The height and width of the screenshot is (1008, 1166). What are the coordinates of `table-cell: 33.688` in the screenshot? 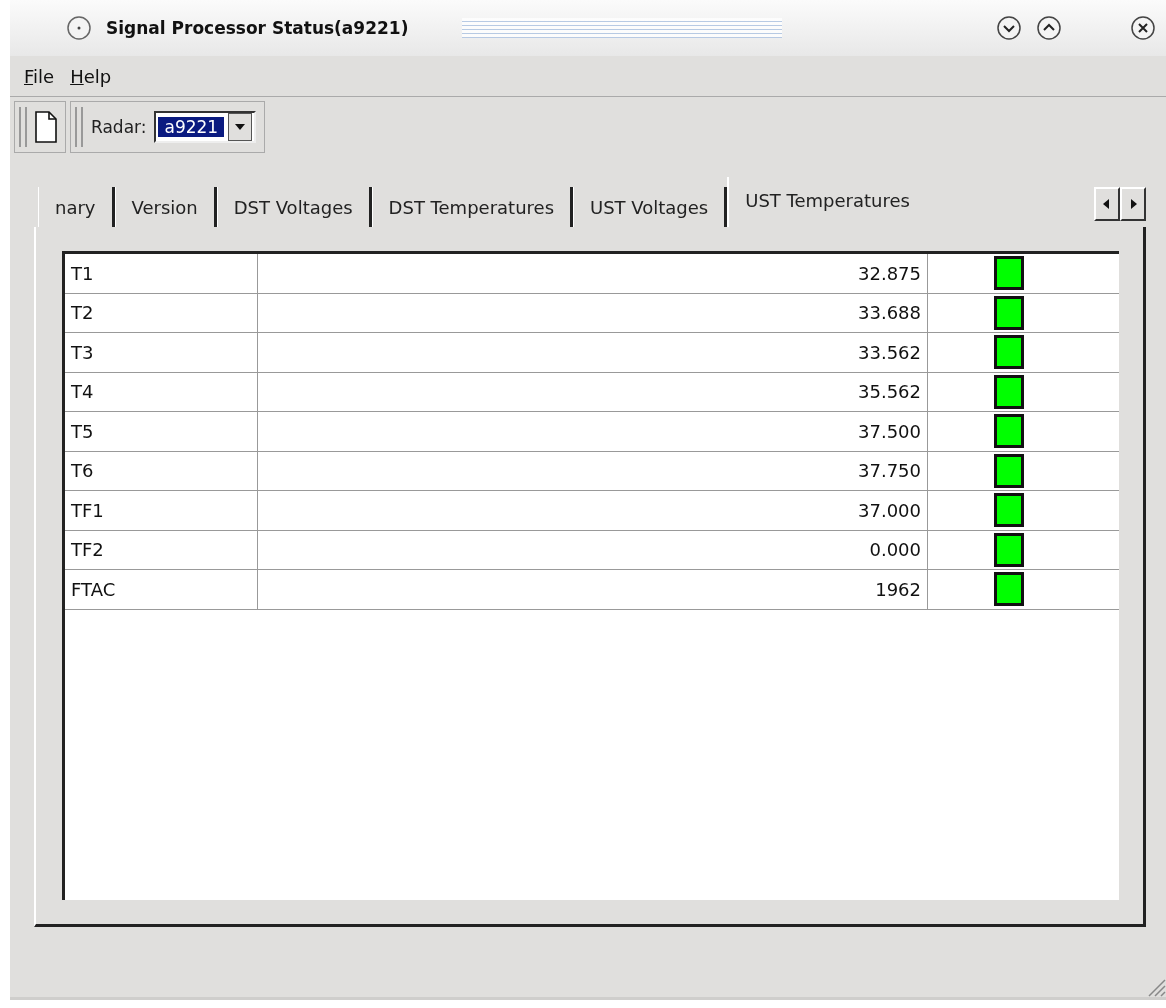 It's located at (593, 312).